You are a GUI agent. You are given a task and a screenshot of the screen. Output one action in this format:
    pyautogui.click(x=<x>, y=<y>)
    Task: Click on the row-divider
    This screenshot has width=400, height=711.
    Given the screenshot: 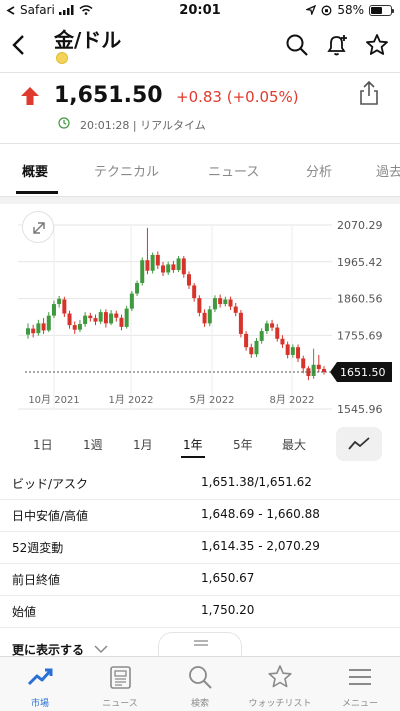 What is the action you would take?
    pyautogui.click(x=200, y=627)
    